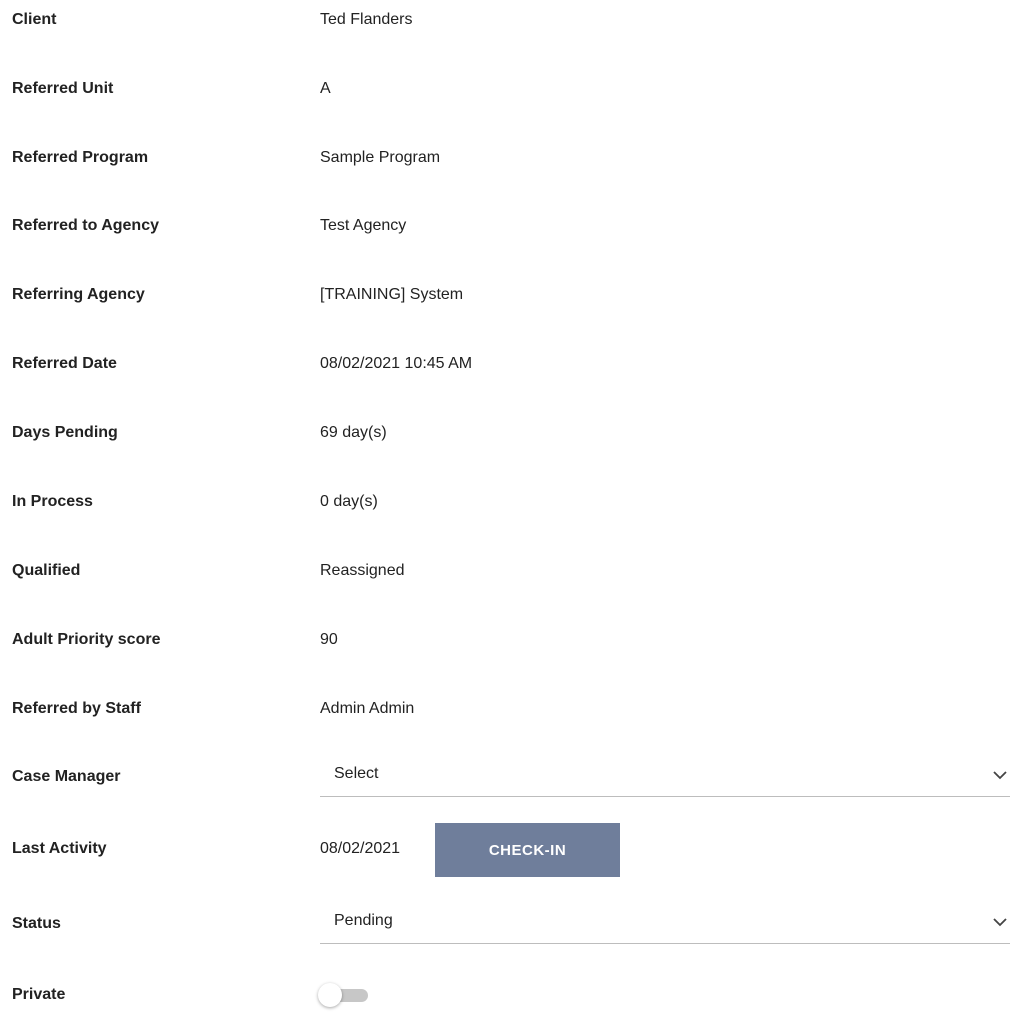  I want to click on field-row-referred-unit: Referred Unit A, so click(505, 89).